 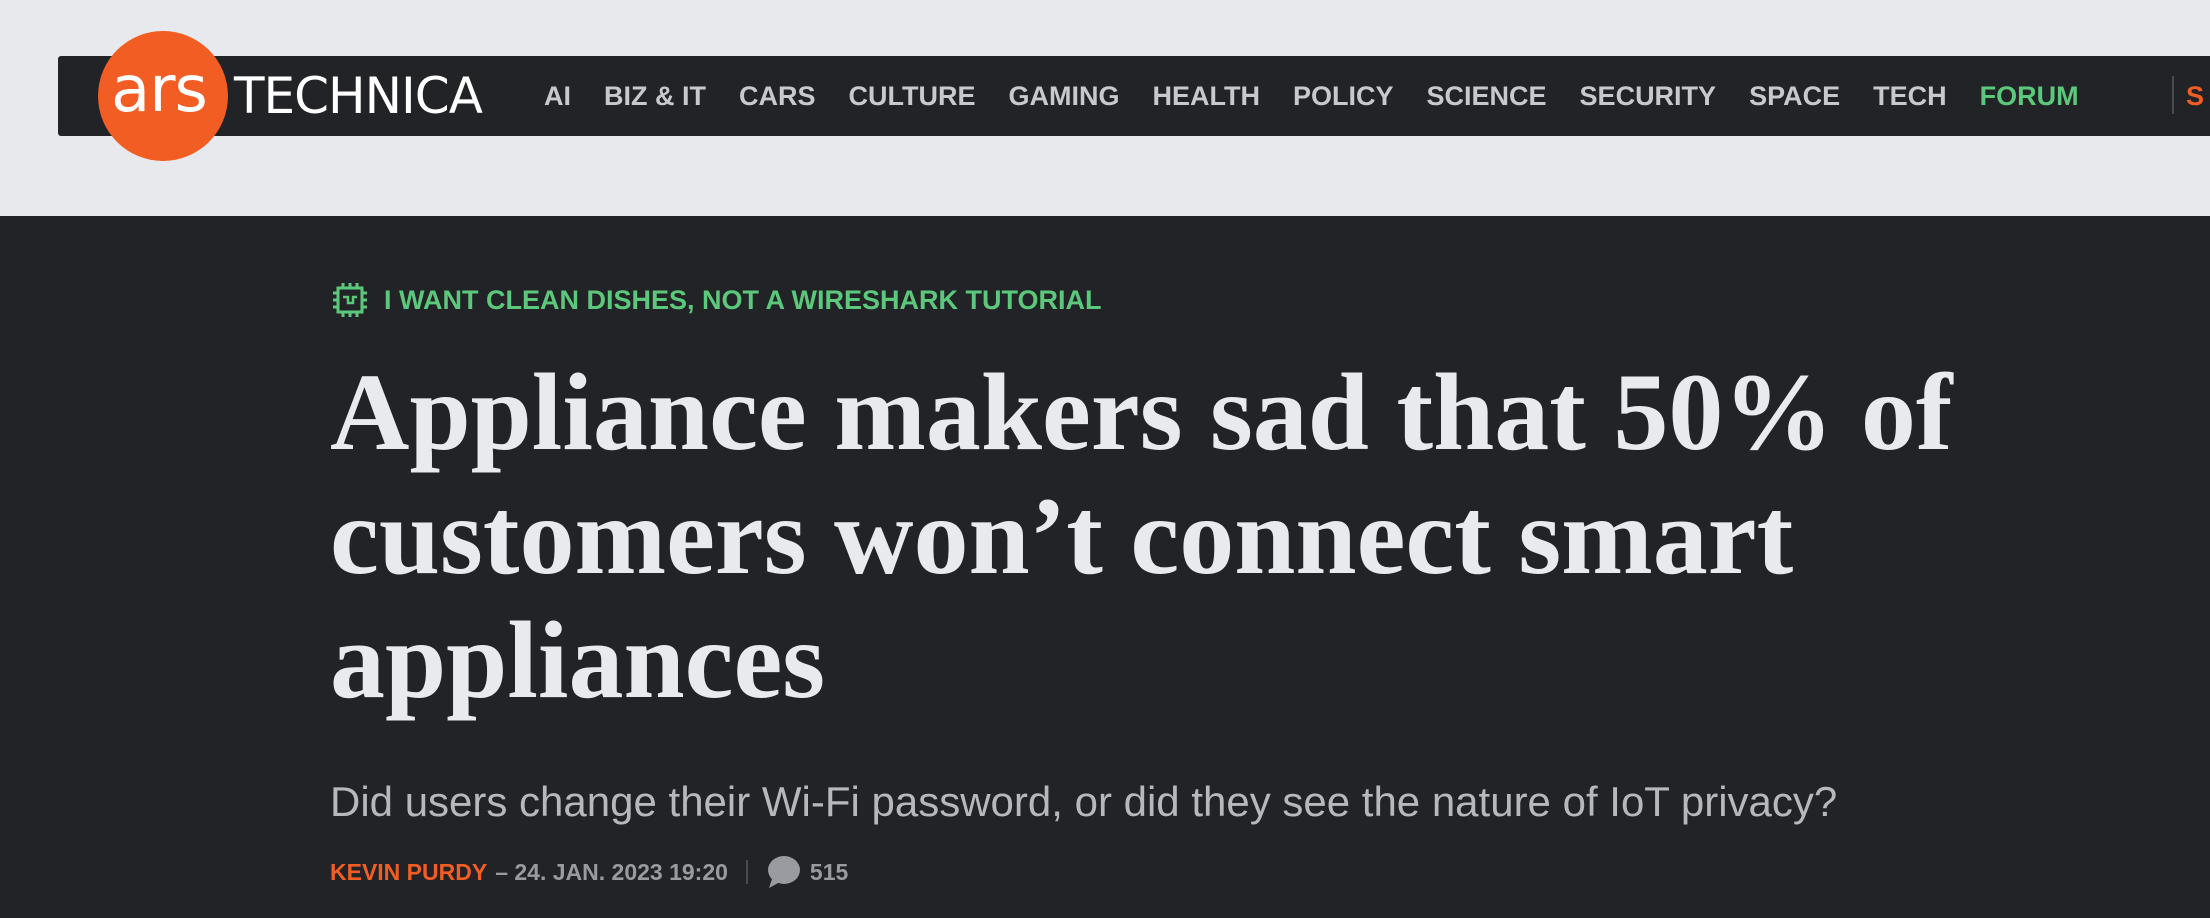 I want to click on article-byline: KEVIN PURDY – 24. JAN. 2023 19:20 515, so click(x=589, y=872).